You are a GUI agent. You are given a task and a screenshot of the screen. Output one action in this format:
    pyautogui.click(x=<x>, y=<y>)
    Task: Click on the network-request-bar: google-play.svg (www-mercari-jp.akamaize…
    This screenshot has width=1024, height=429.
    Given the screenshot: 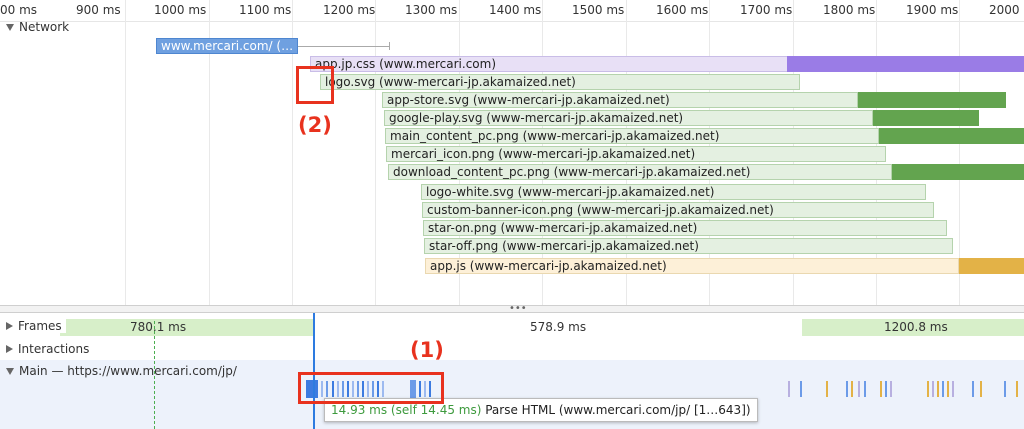 What is the action you would take?
    pyautogui.click(x=628, y=118)
    